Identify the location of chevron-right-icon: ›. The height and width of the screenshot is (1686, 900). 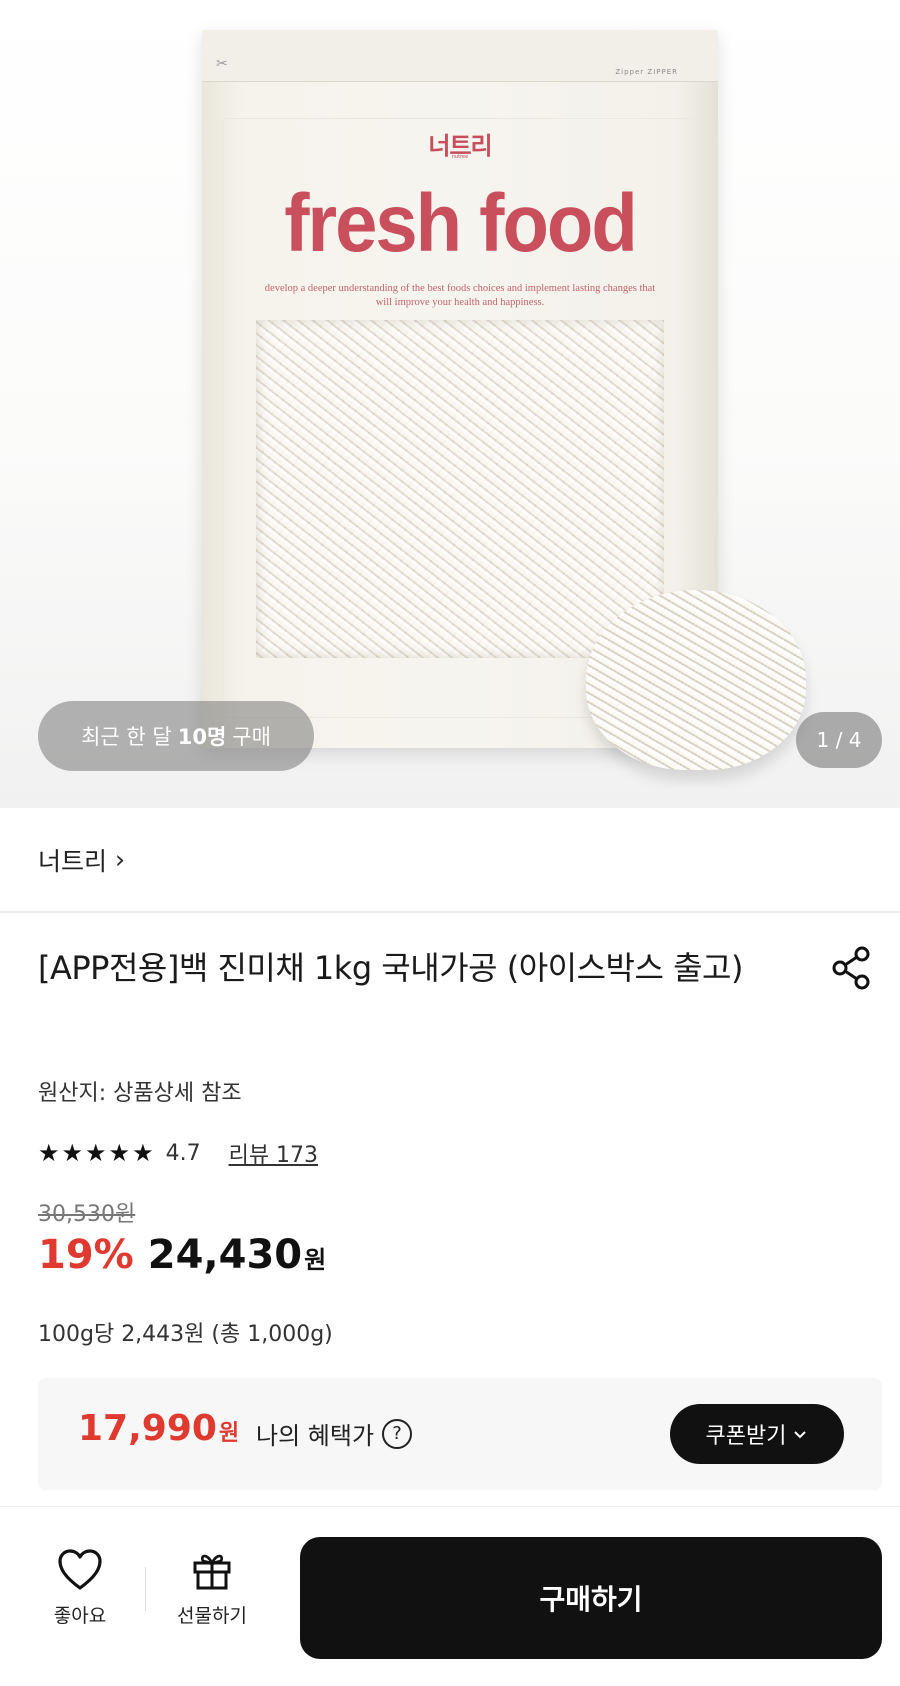
(120, 859).